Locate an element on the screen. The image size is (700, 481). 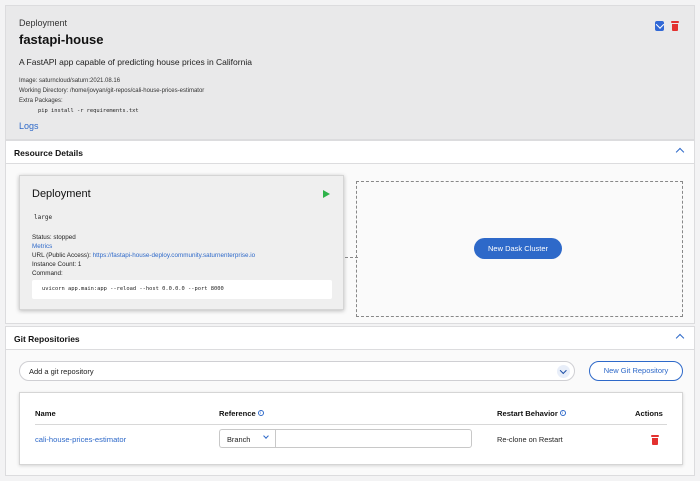
extra-packages-command: pip install -r requirements.txt is located at coordinates (88, 111).